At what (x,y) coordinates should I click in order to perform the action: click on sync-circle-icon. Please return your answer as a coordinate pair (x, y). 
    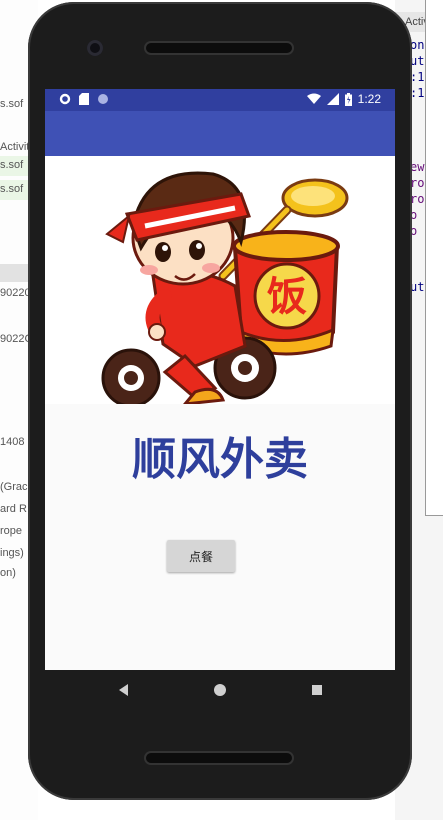
    Looking at the image, I should click on (103, 99).